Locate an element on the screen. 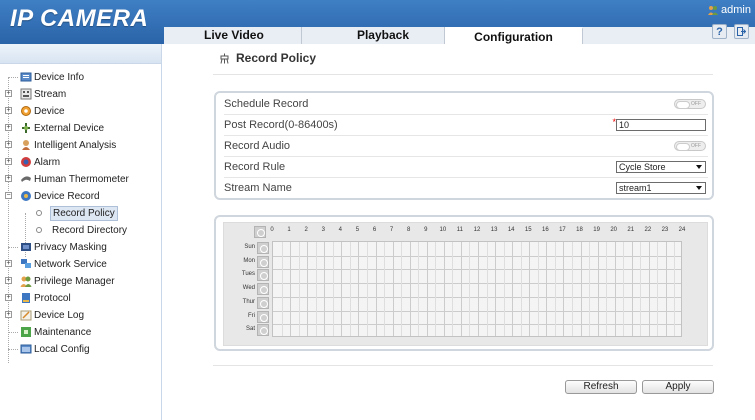 Image resolution: width=755 pixels, height=420 pixels. maintenance-icon is located at coordinates (26, 332).